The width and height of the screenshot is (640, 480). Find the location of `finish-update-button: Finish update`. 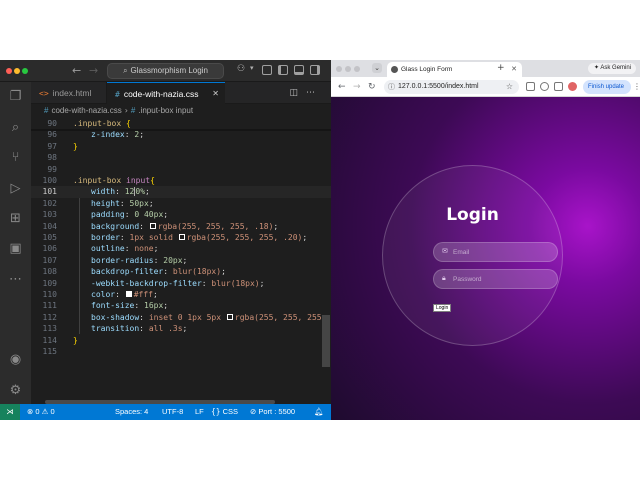

finish-update-button: Finish update is located at coordinates (607, 87).